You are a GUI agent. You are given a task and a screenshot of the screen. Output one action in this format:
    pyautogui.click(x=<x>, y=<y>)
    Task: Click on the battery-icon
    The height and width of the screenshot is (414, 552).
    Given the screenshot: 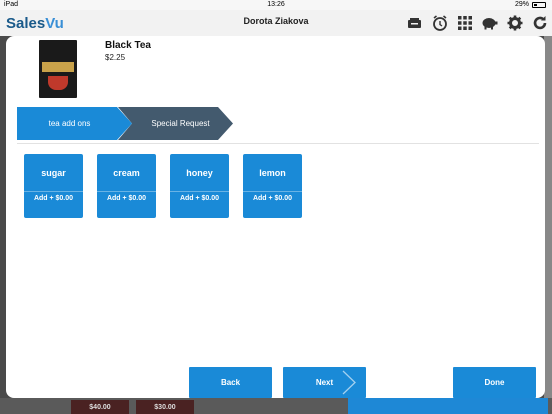 What is the action you would take?
    pyautogui.click(x=539, y=4)
    